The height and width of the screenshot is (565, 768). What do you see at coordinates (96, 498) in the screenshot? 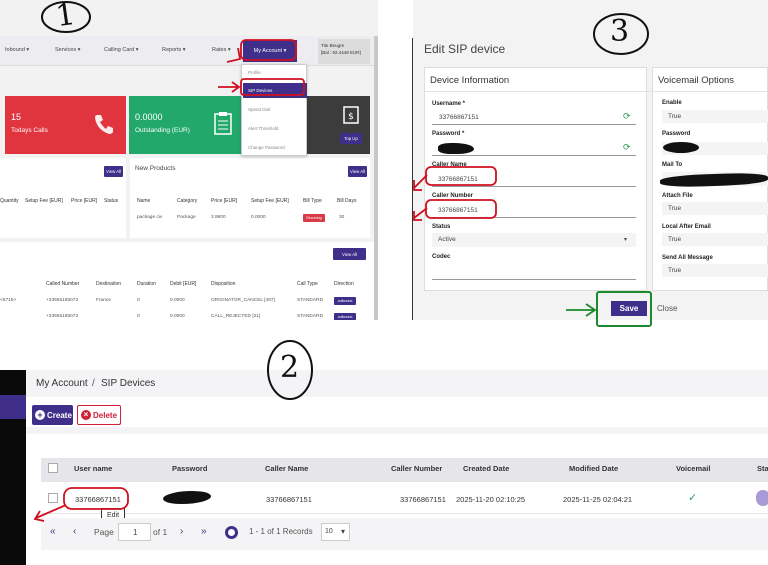
I see `highlight-username-cell` at bounding box center [96, 498].